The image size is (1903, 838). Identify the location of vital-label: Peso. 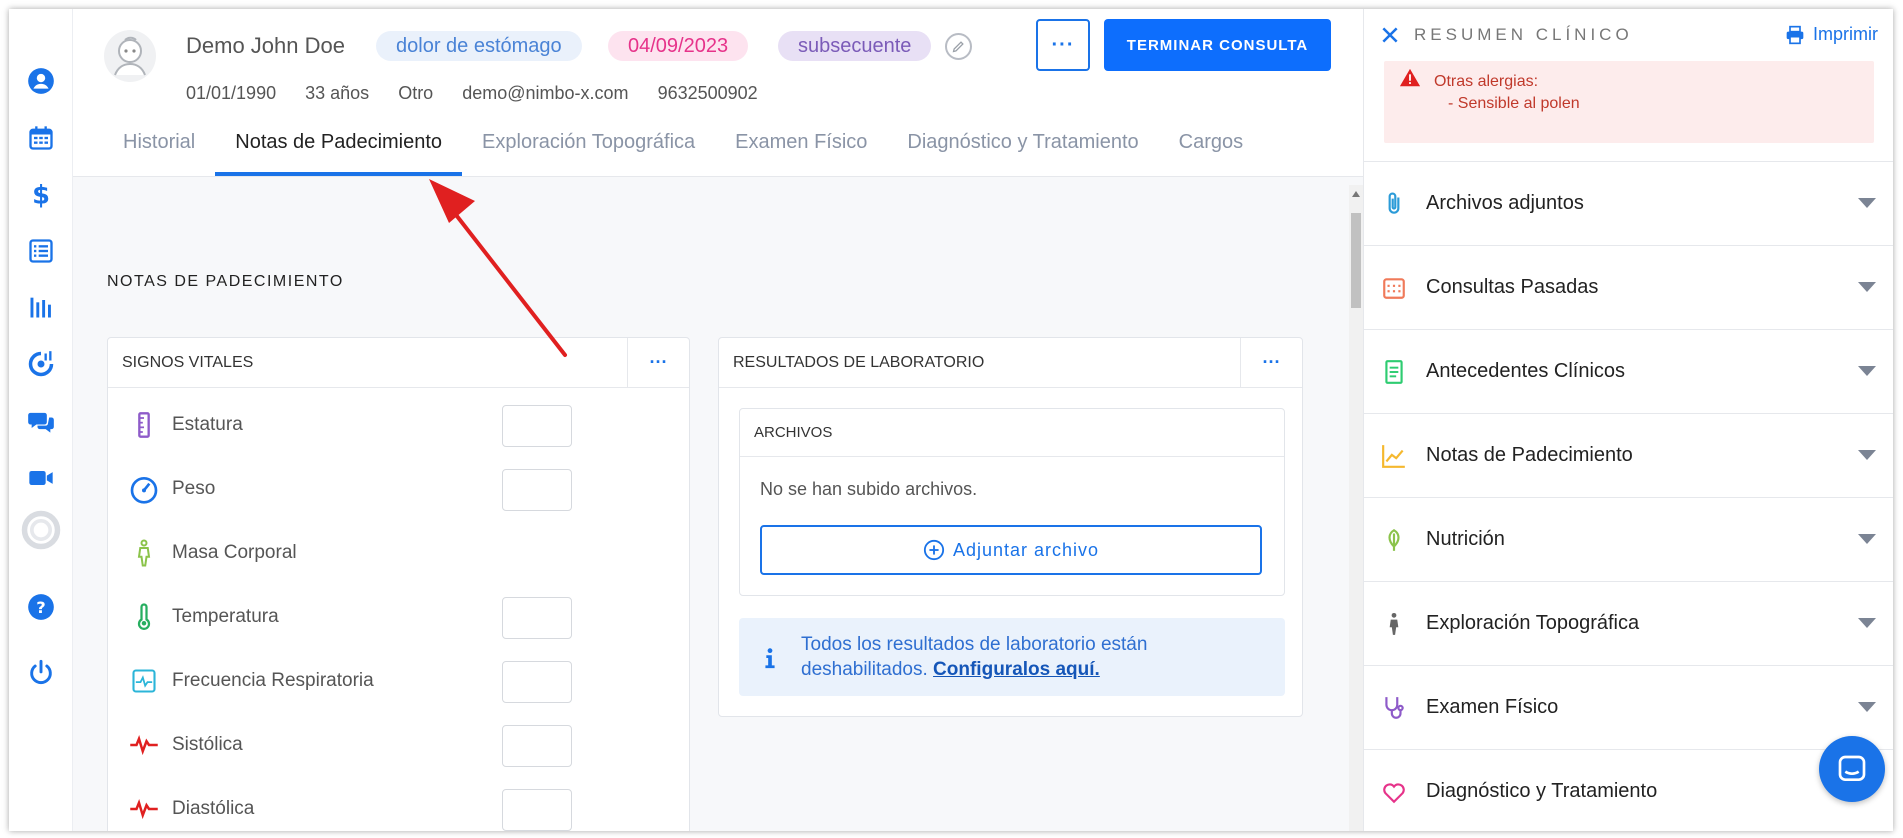
(194, 488).